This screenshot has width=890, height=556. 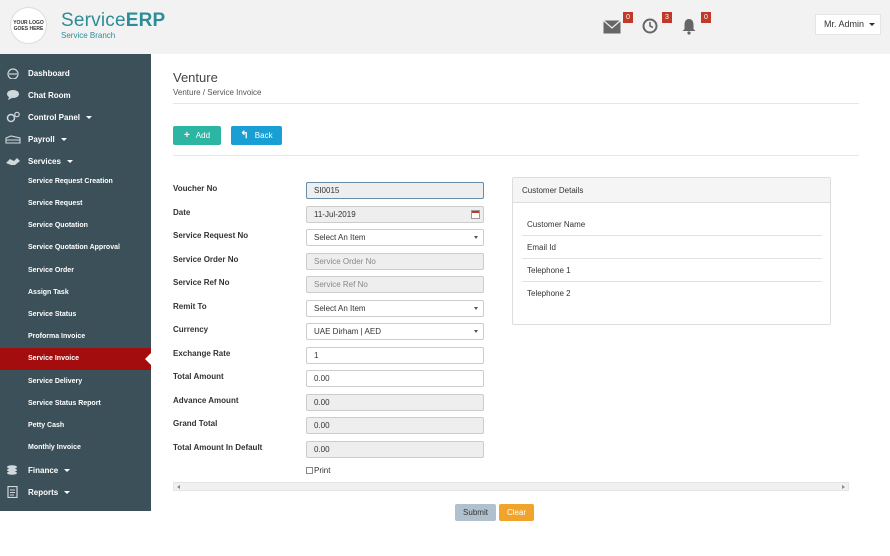 I want to click on brand-subtitle: Service Branch, so click(x=88, y=35).